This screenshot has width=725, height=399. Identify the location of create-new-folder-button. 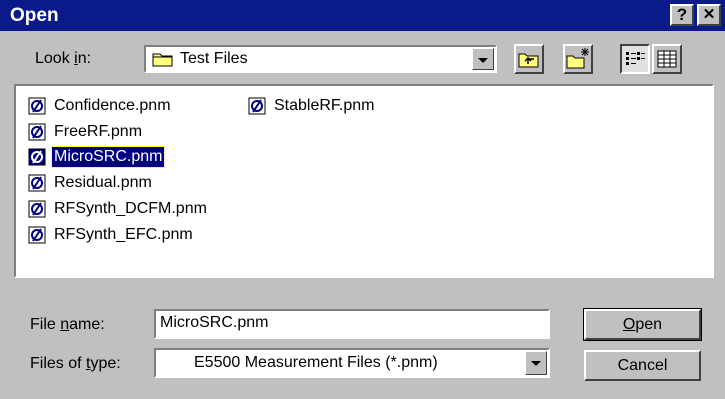
(578, 59).